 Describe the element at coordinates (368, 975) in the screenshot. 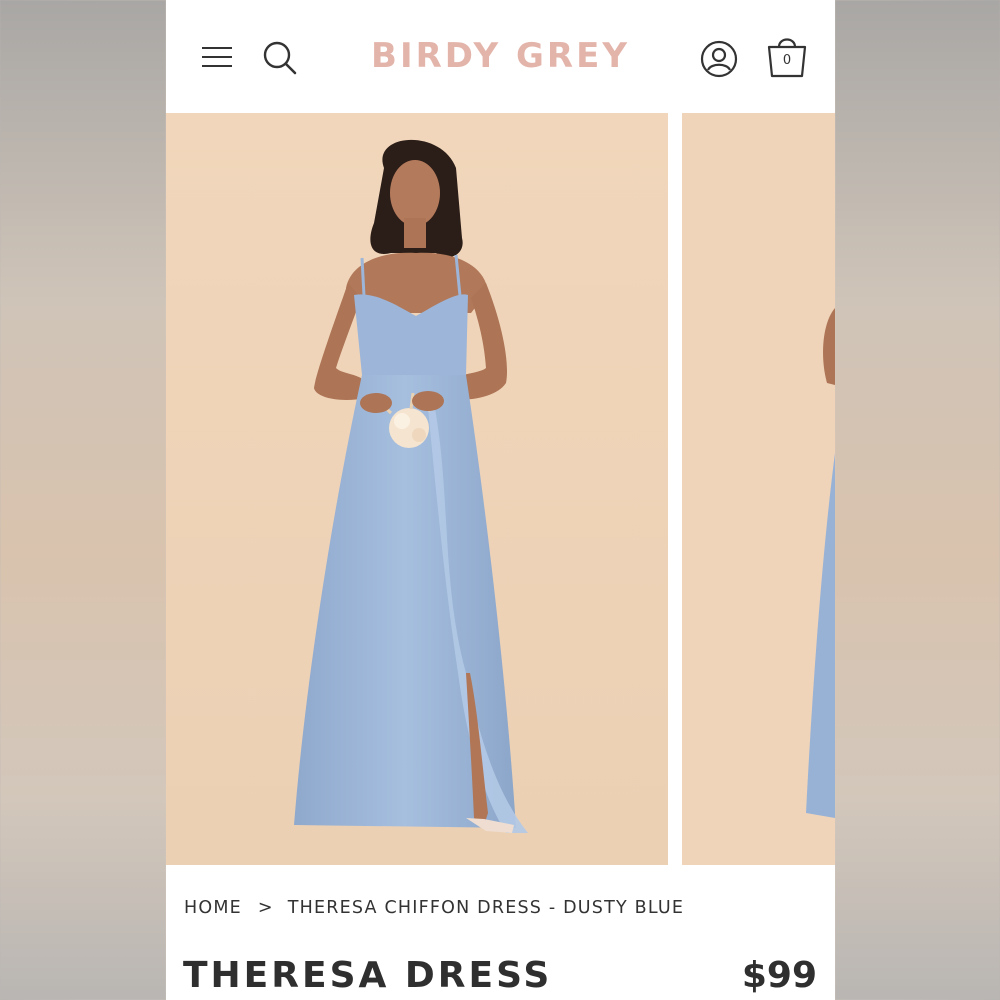

I see `product-title: THERESA DRESS` at that location.